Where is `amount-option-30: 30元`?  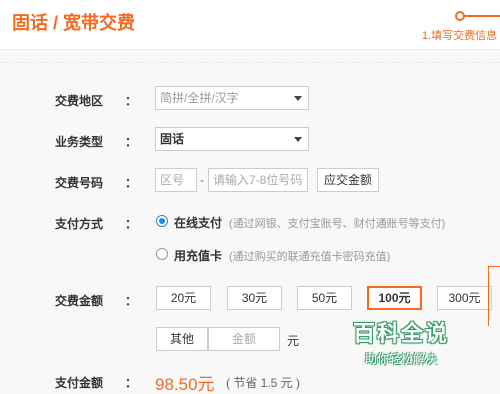 amount-option-30: 30元 is located at coordinates (254, 298).